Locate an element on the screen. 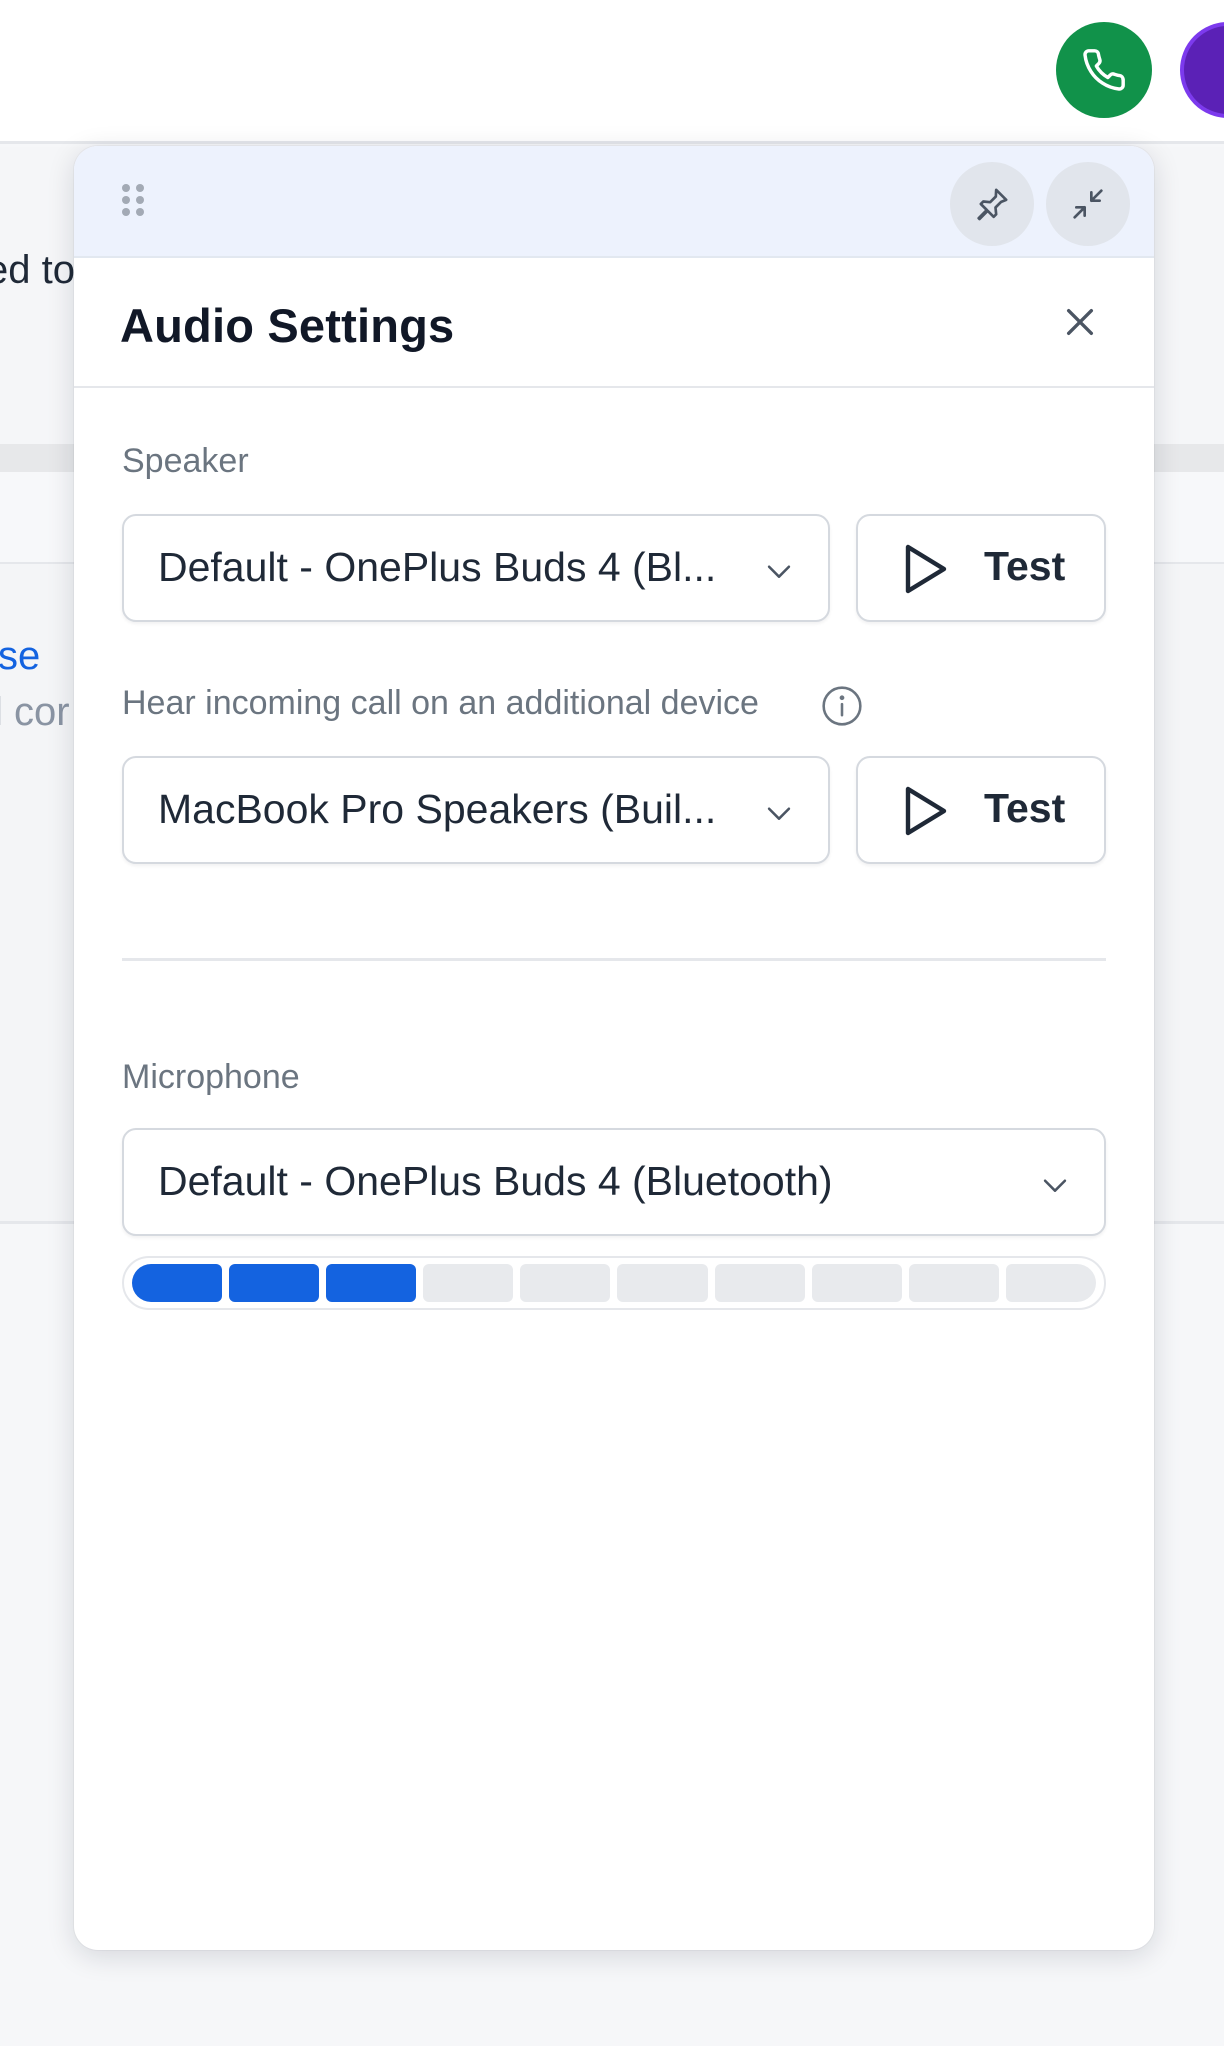  microphone-label: Microphone is located at coordinates (211, 1077).